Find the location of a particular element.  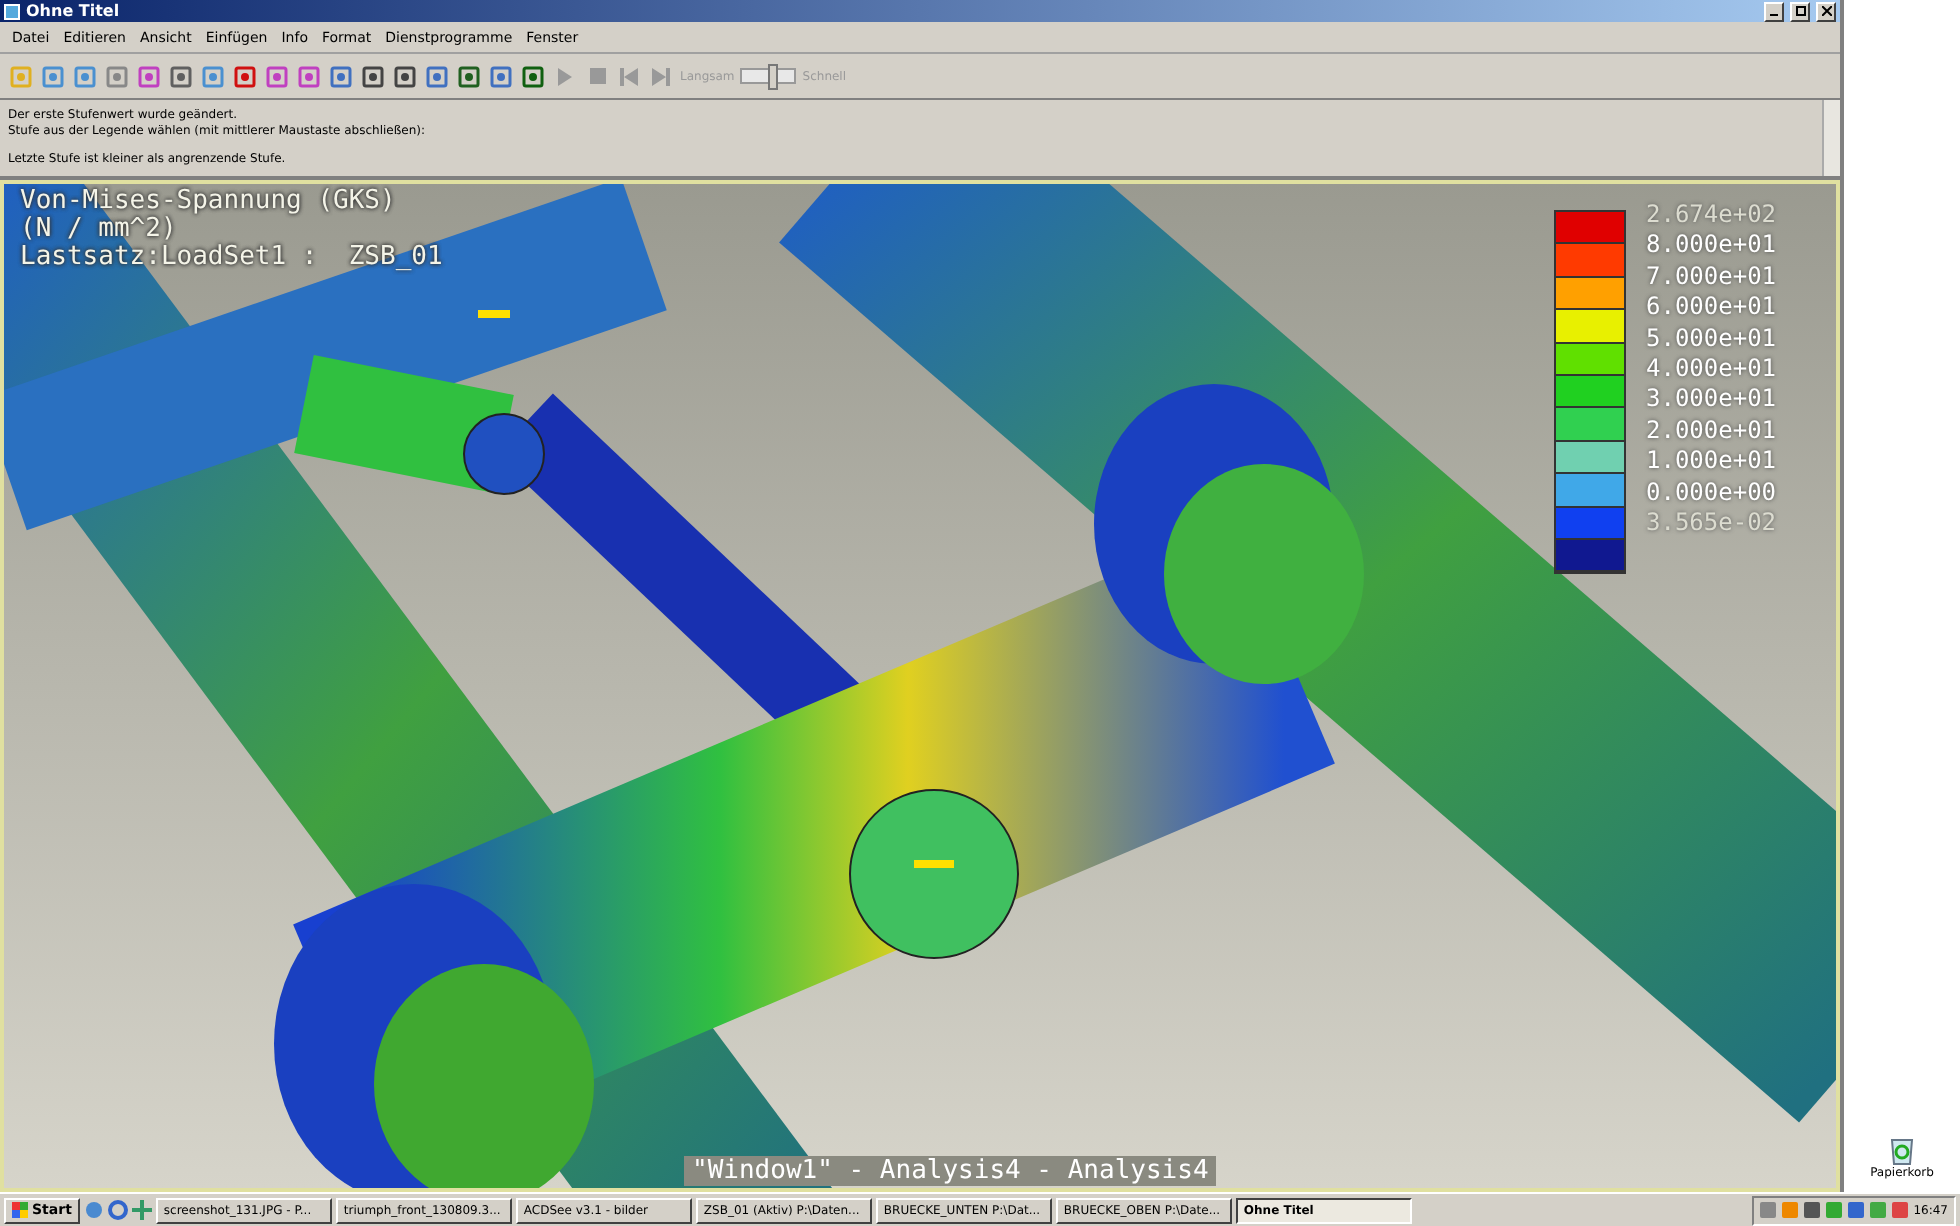

stop-button is located at coordinates (597, 76).